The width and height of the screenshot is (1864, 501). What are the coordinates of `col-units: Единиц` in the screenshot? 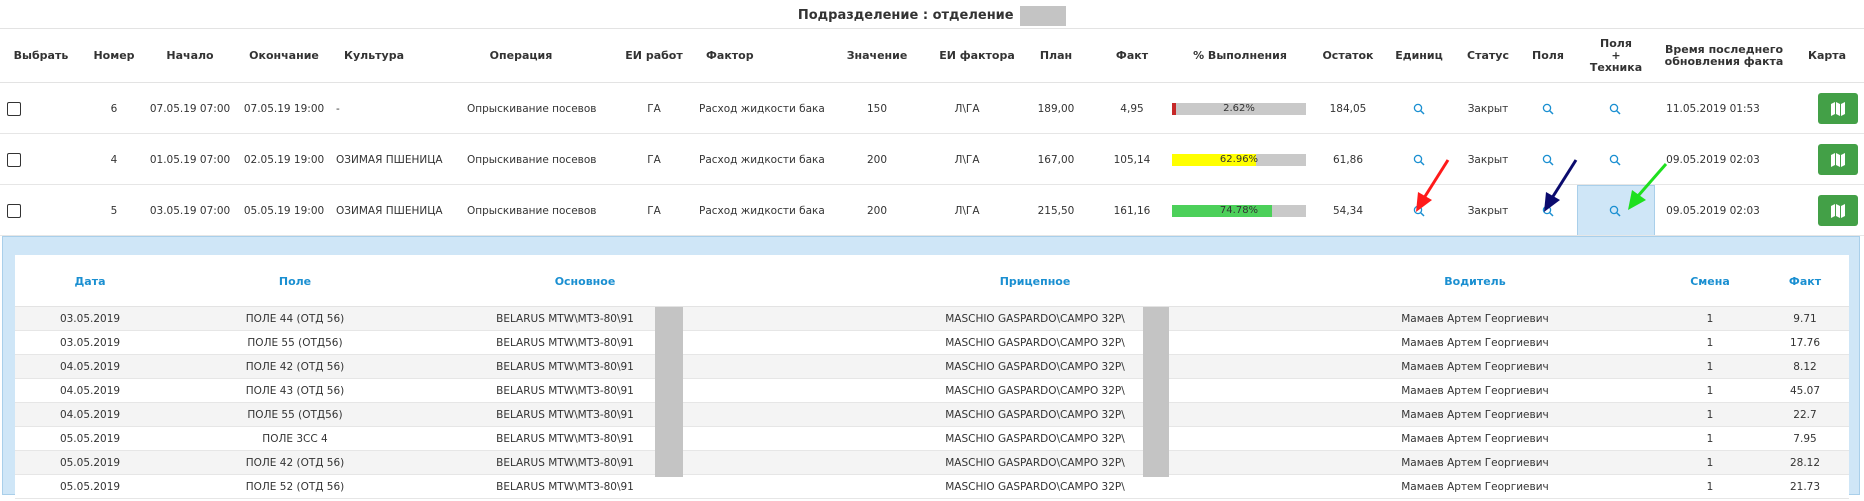 It's located at (1419, 56).